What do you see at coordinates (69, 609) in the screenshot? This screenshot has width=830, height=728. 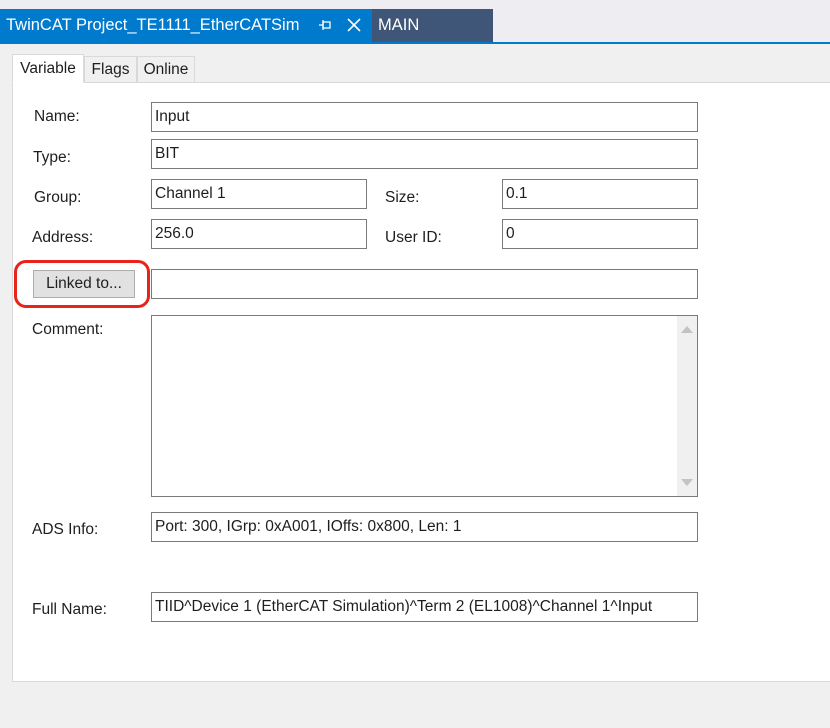 I see `full-name-label: Full Name:` at bounding box center [69, 609].